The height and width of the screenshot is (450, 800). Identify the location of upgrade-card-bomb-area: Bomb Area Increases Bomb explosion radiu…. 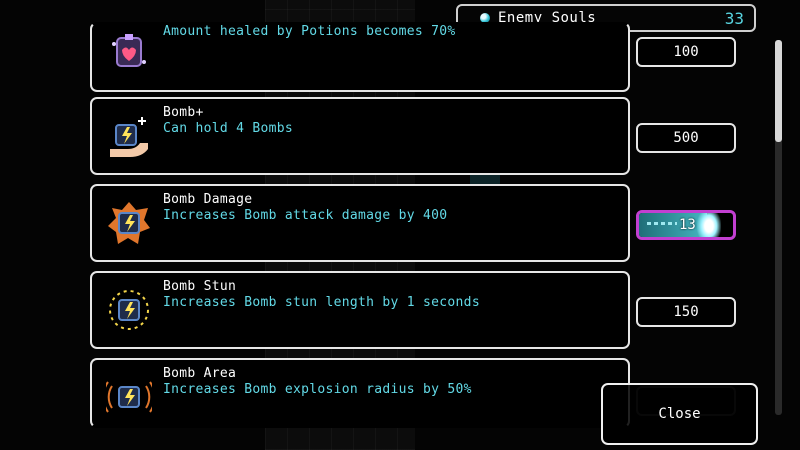
(360, 393).